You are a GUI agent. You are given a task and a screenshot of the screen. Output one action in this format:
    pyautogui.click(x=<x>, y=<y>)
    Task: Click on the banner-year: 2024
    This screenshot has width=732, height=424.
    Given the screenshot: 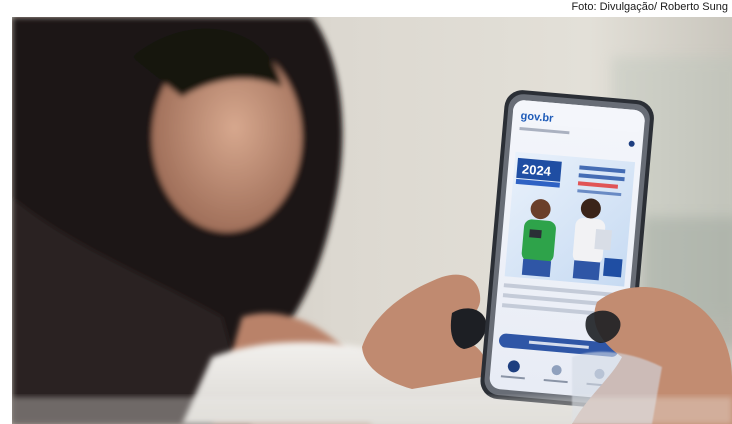 What is the action you would take?
    pyautogui.click(x=536, y=170)
    